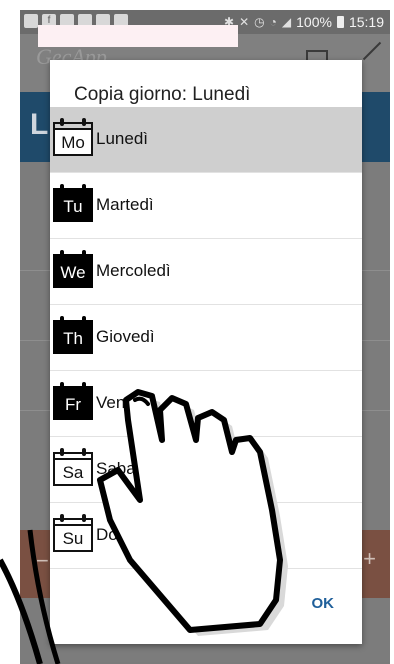 The image size is (394, 664). I want to click on dialog-title: Copia giorno: Lunedì, so click(162, 94).